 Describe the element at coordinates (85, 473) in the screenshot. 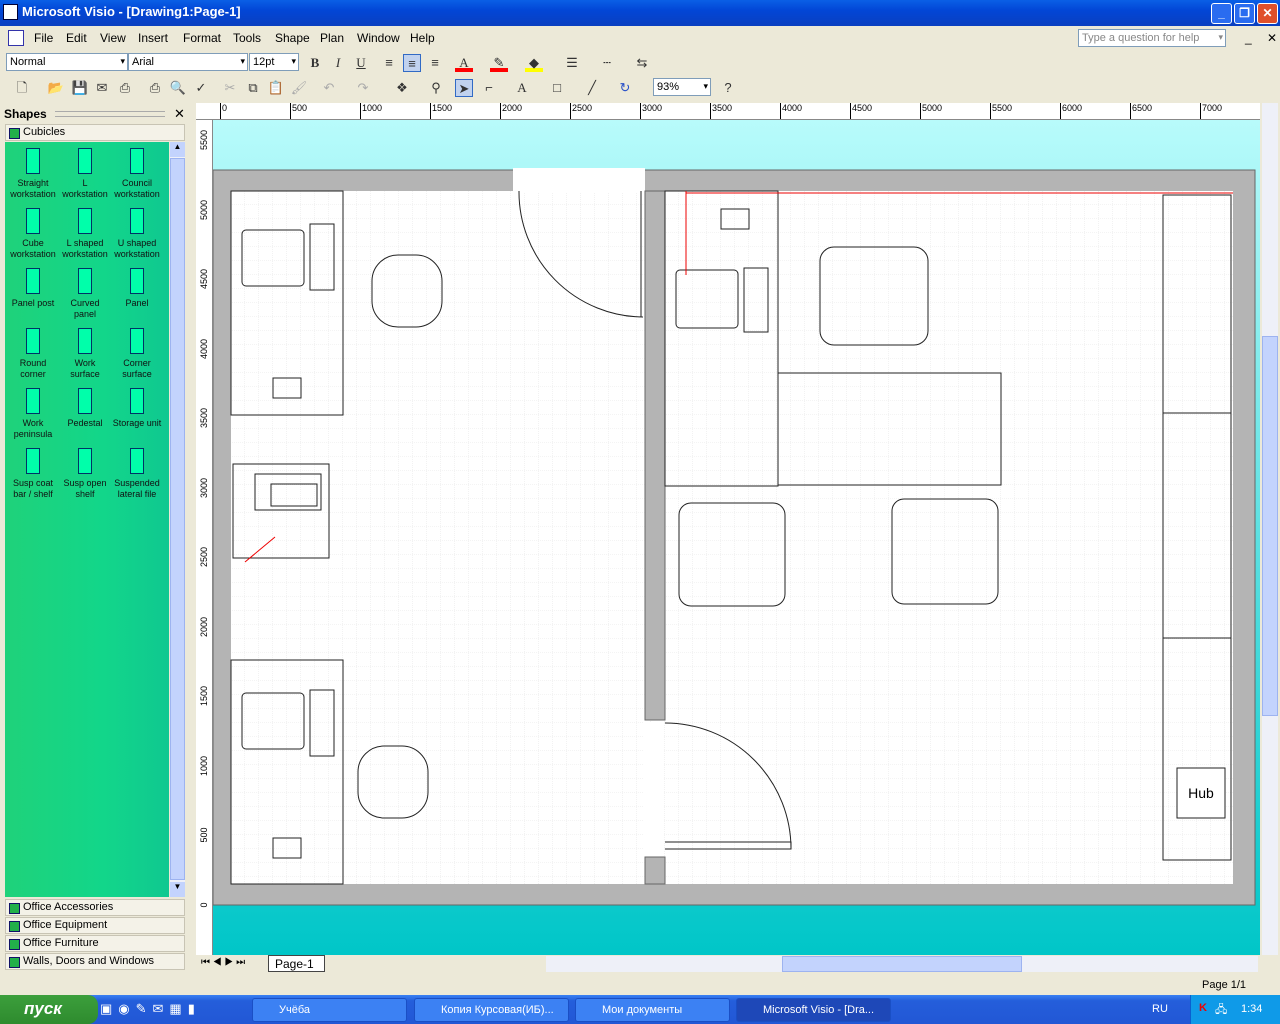

I see `stencil-shape: Susp open shelf` at that location.